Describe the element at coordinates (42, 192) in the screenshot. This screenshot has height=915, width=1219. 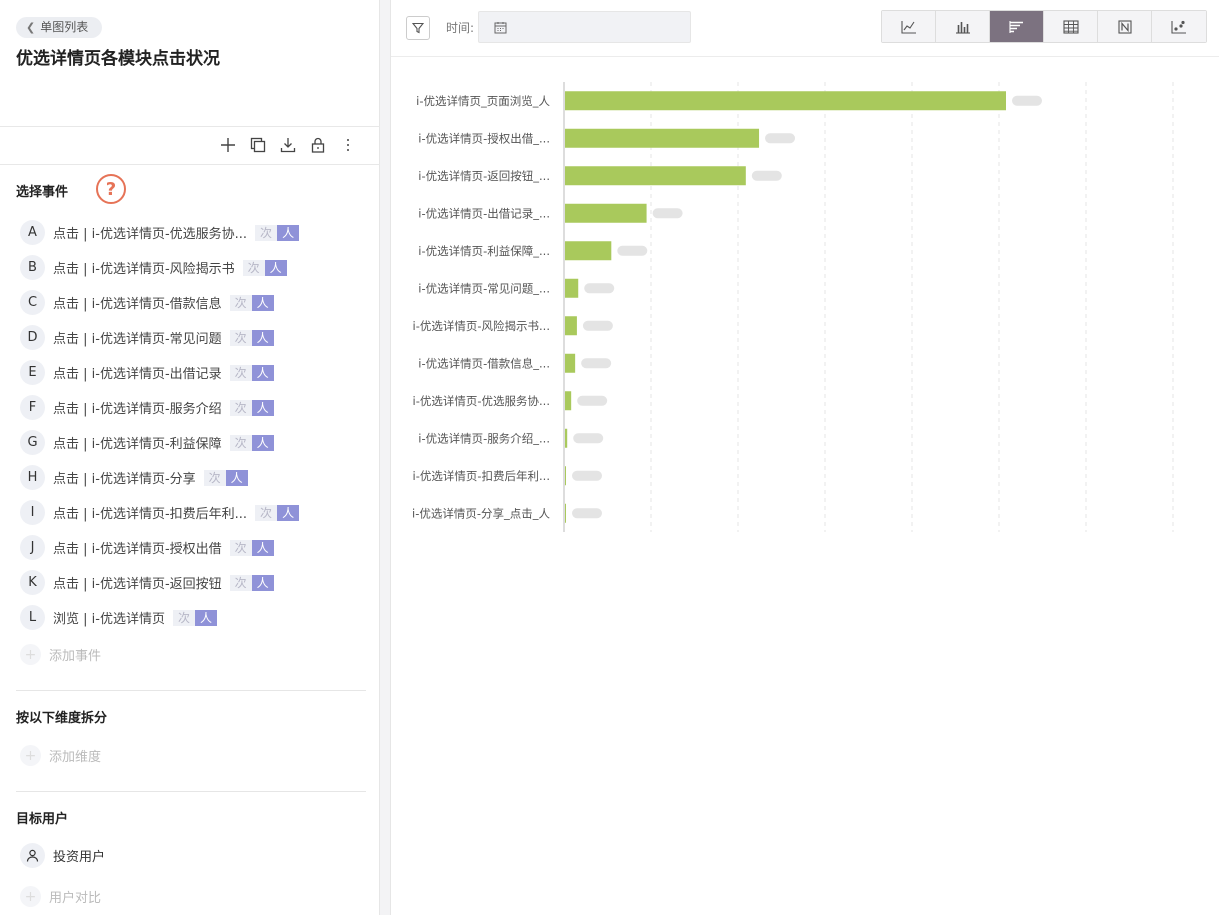
I see `events-section-title: 选择事件` at that location.